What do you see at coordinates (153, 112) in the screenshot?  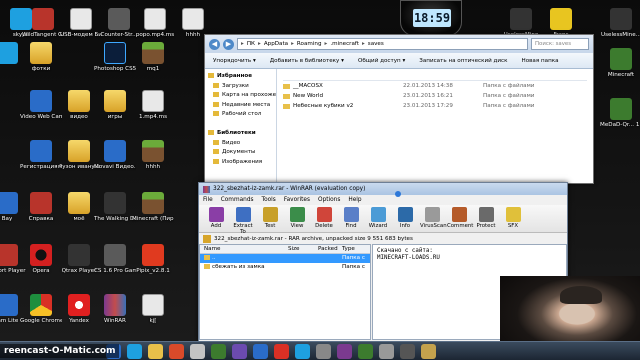 I see `desktop-icon: 1.mp4.ms` at bounding box center [153, 112].